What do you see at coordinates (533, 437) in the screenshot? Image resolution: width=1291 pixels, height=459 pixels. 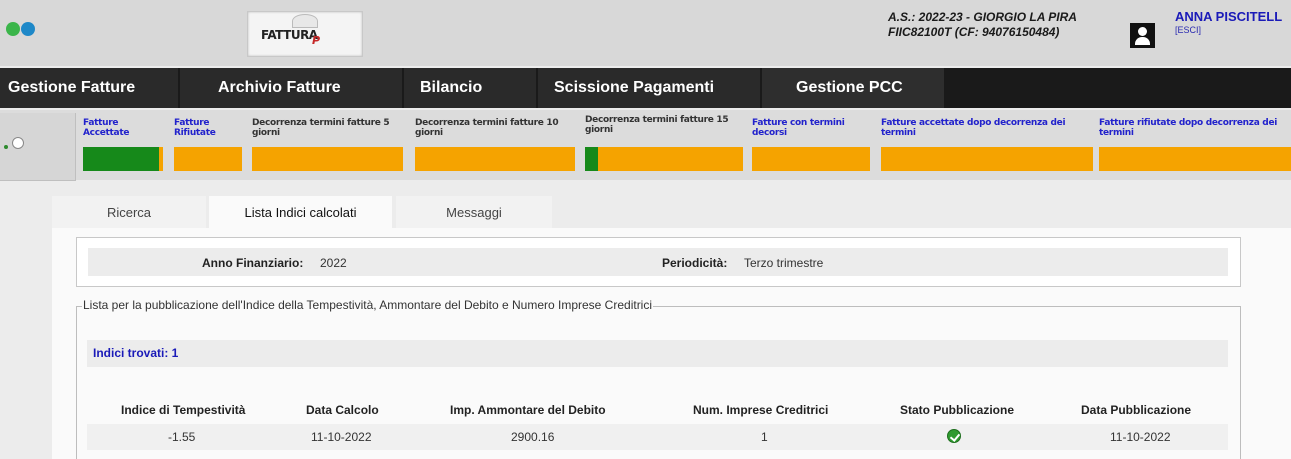 I see `cell-importo: 2900.16` at bounding box center [533, 437].